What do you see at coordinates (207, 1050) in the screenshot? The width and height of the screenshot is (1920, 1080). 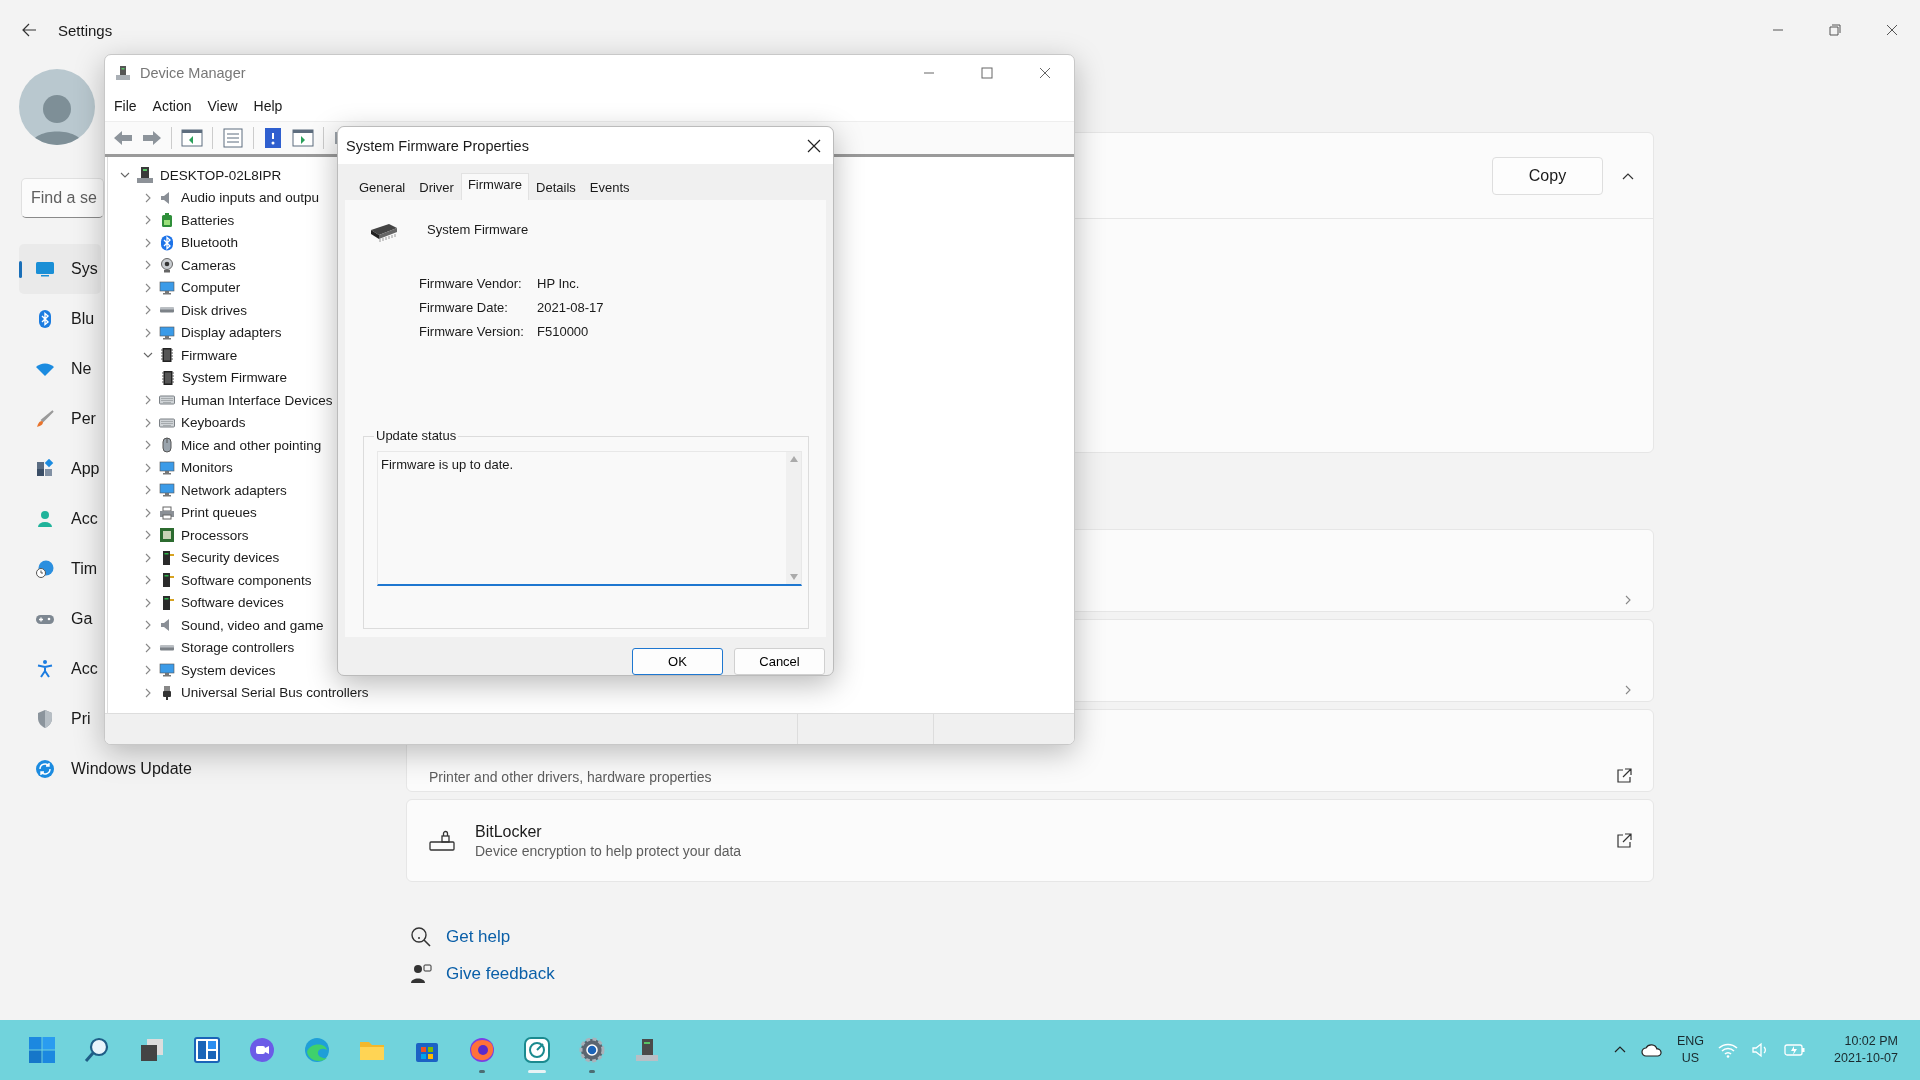 I see `widgets-icon` at bounding box center [207, 1050].